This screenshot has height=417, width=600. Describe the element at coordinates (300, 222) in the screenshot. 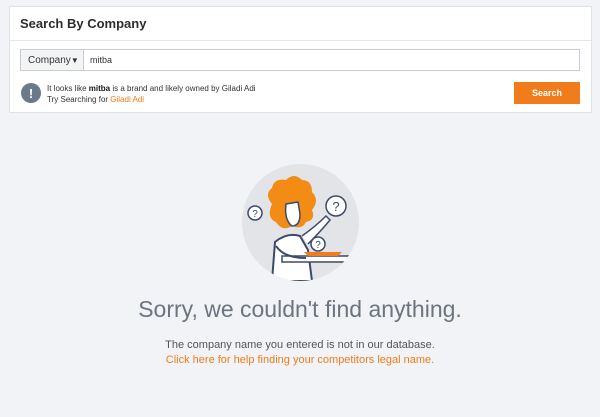

I see `confused-person-illustration: ? ? ?` at that location.